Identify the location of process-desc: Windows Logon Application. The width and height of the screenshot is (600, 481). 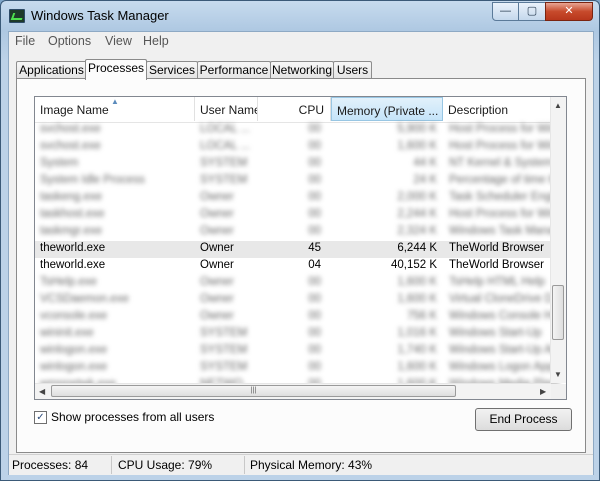
(504, 367).